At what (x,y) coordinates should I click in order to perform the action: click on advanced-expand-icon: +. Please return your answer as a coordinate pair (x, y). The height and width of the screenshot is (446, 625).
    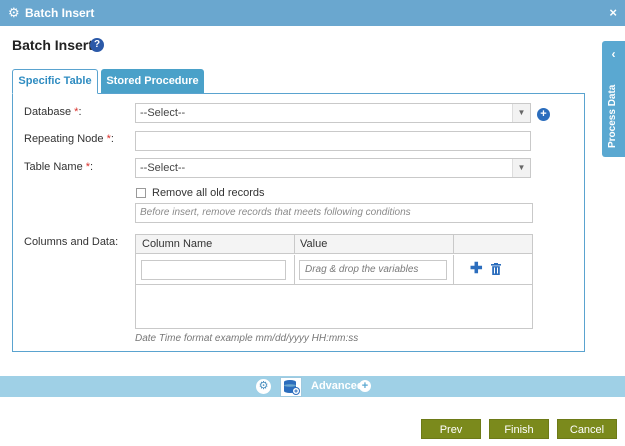
    Looking at the image, I should click on (365, 386).